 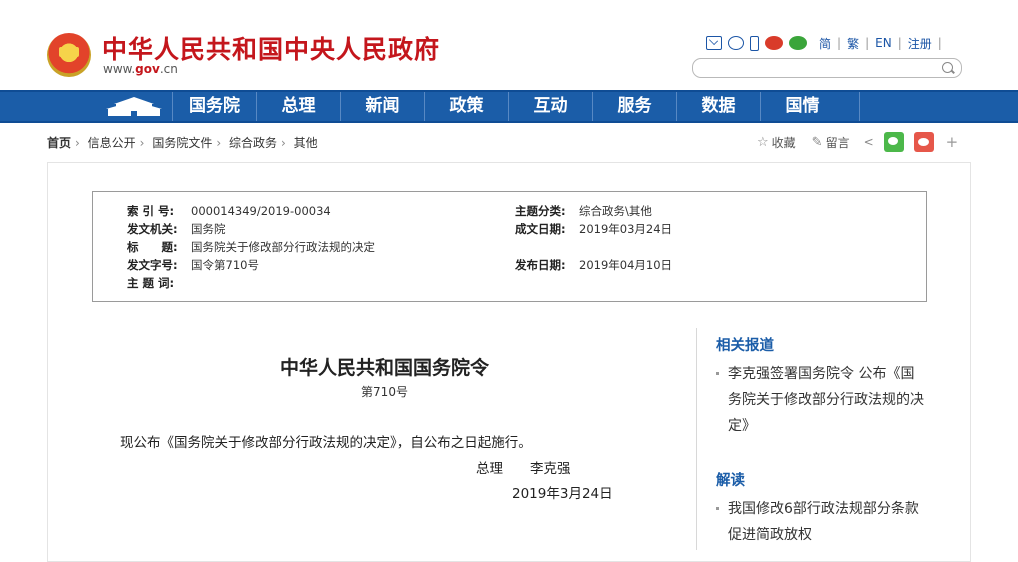 I want to click on header-tools: 简 | 繁 | EN | 注册 |, so click(x=824, y=43).